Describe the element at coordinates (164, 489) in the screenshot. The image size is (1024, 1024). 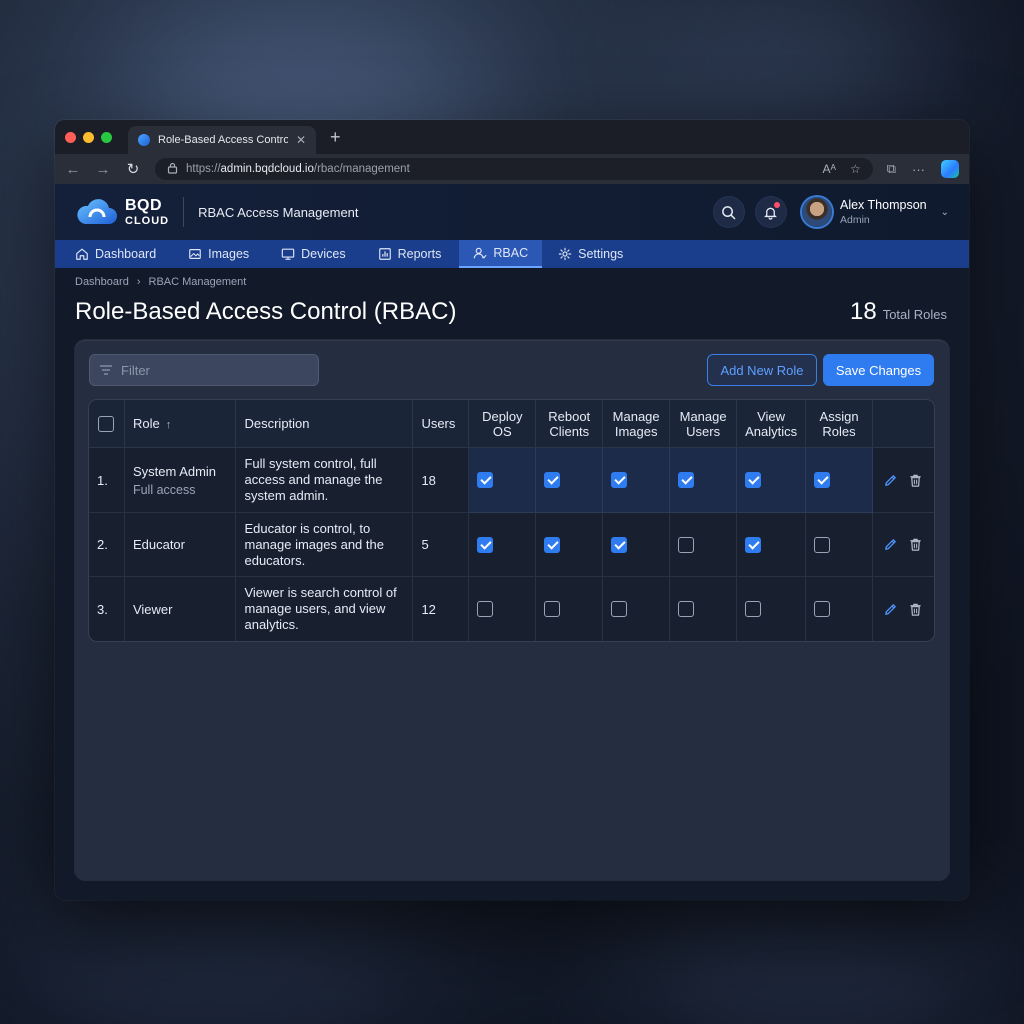
I see `role-subtitle: Full access` at that location.